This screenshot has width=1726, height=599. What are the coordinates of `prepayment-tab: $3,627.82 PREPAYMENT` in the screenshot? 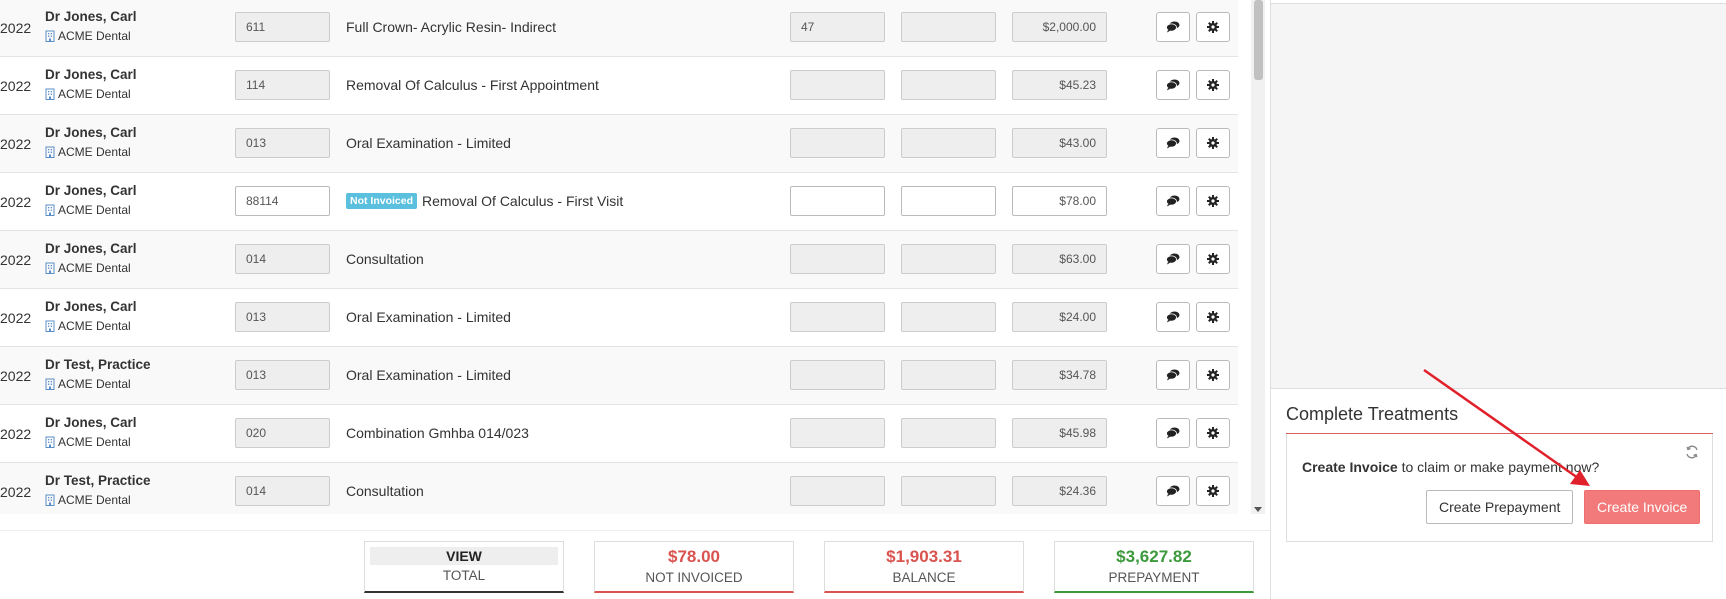 It's located at (1154, 567).